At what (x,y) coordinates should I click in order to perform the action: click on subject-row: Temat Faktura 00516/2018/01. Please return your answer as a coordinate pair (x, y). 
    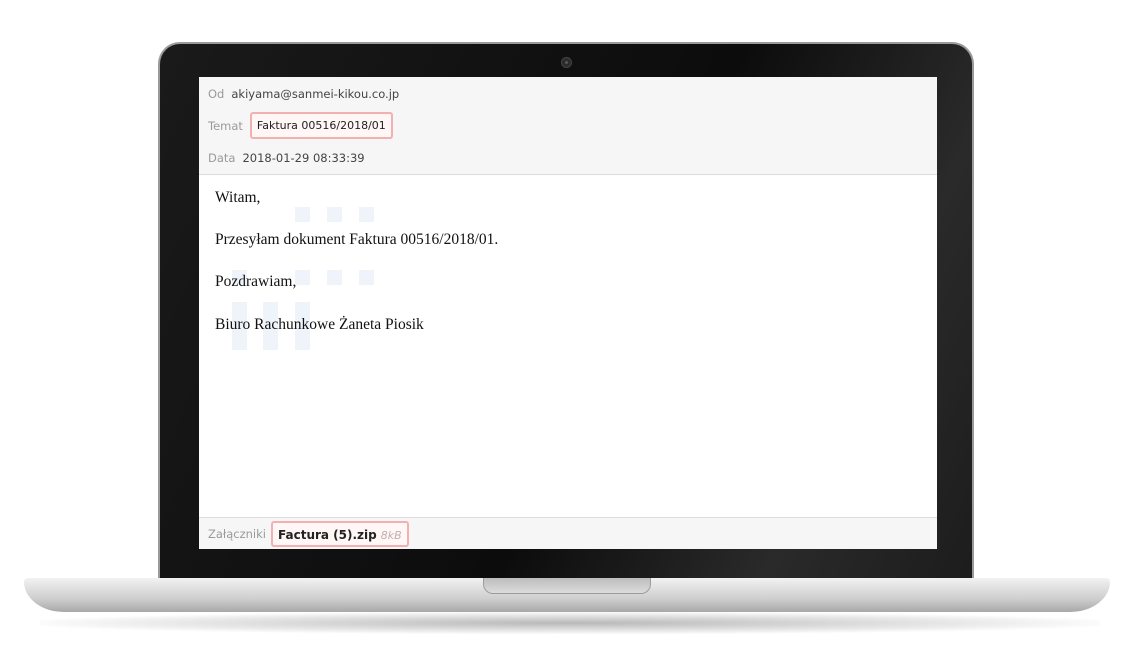
    Looking at the image, I should click on (300, 125).